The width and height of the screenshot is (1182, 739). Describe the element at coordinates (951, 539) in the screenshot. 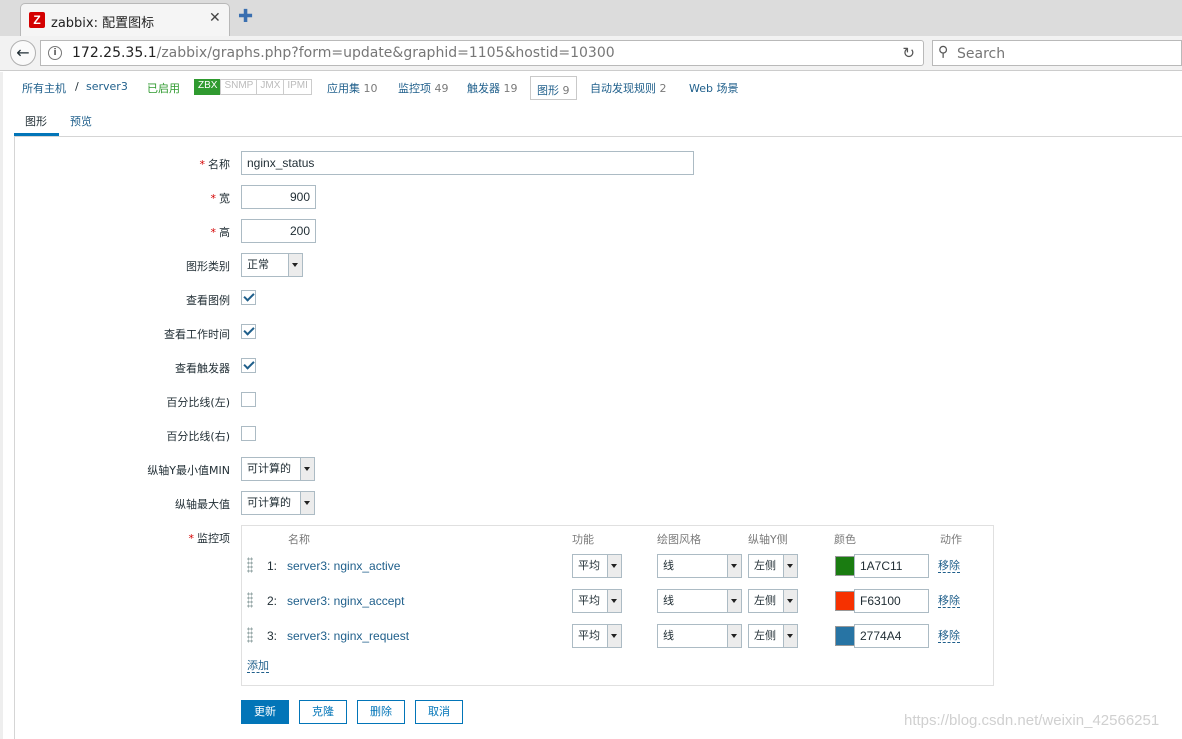

I see `header-action: 动作` at that location.